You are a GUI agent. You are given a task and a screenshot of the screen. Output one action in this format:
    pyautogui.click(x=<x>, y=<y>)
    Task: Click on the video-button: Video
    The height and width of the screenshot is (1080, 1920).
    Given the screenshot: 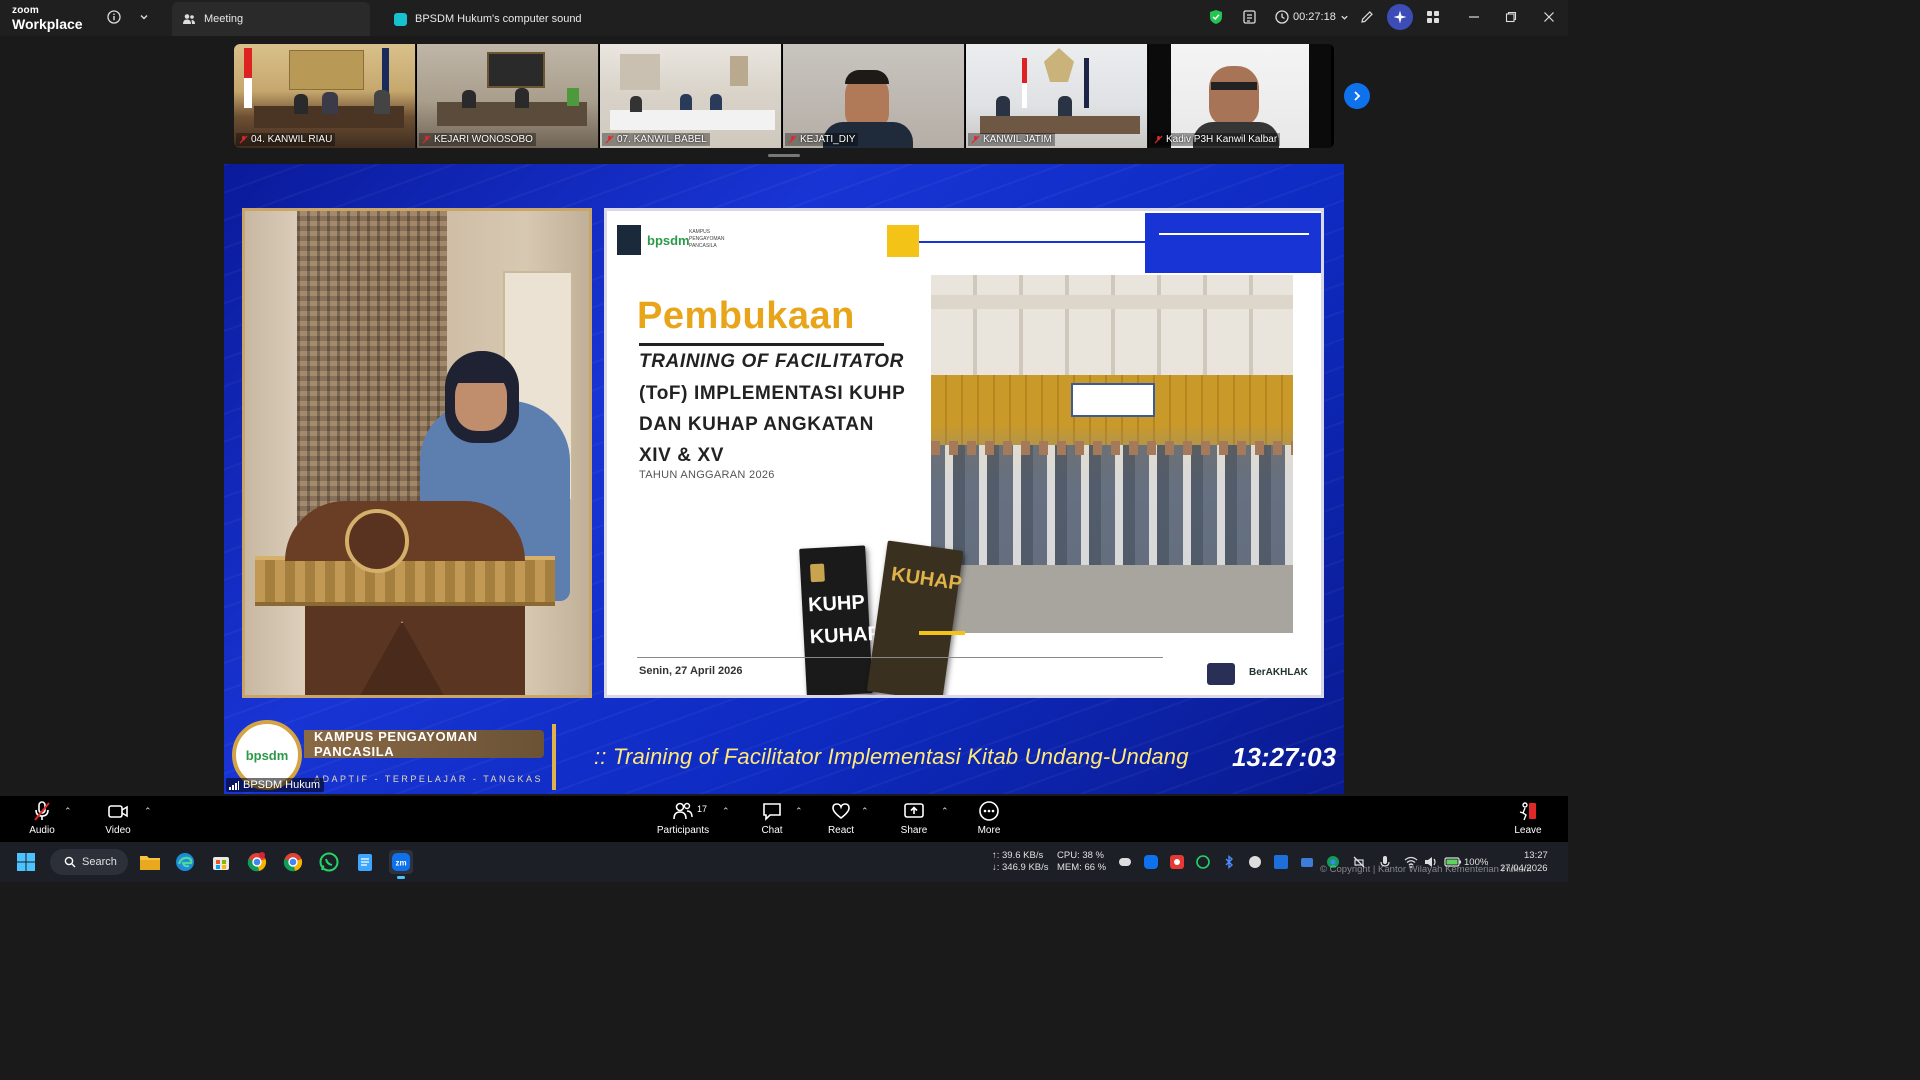 What is the action you would take?
    pyautogui.click(x=118, y=818)
    